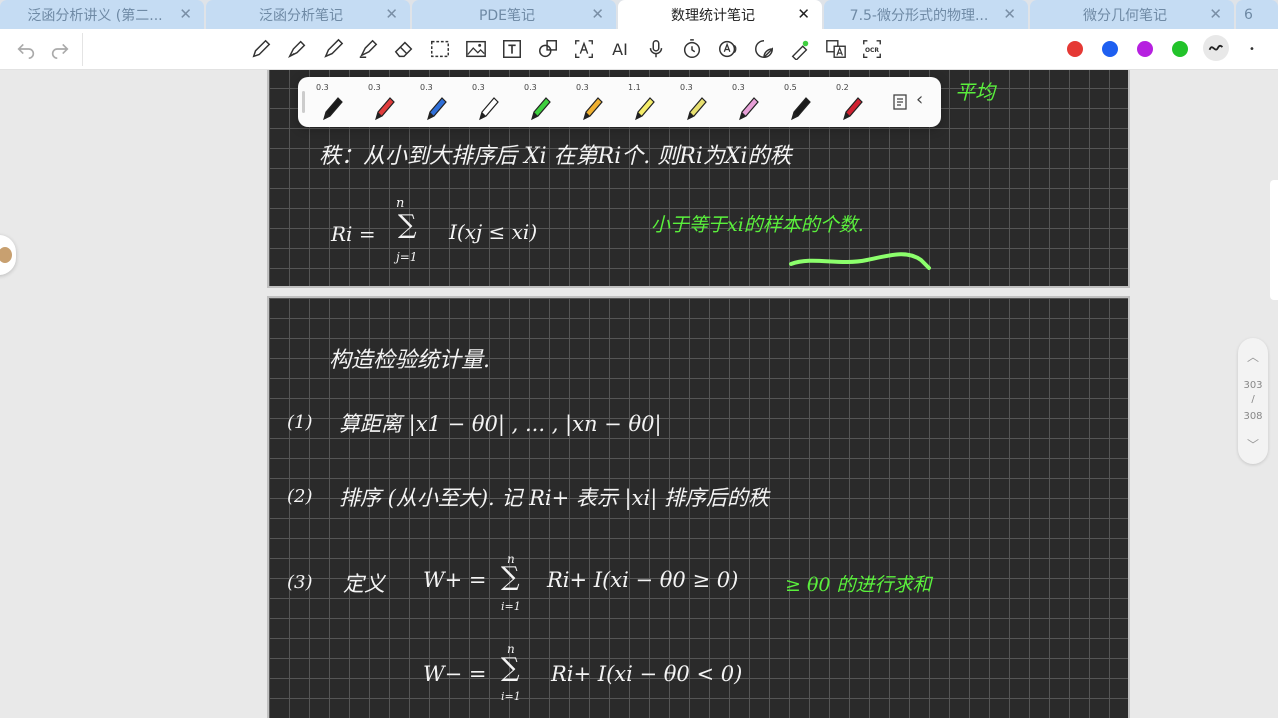  I want to click on tab-functional-analysis-lecture: 泛函分析讲义 (第二... ✕, so click(102, 14).